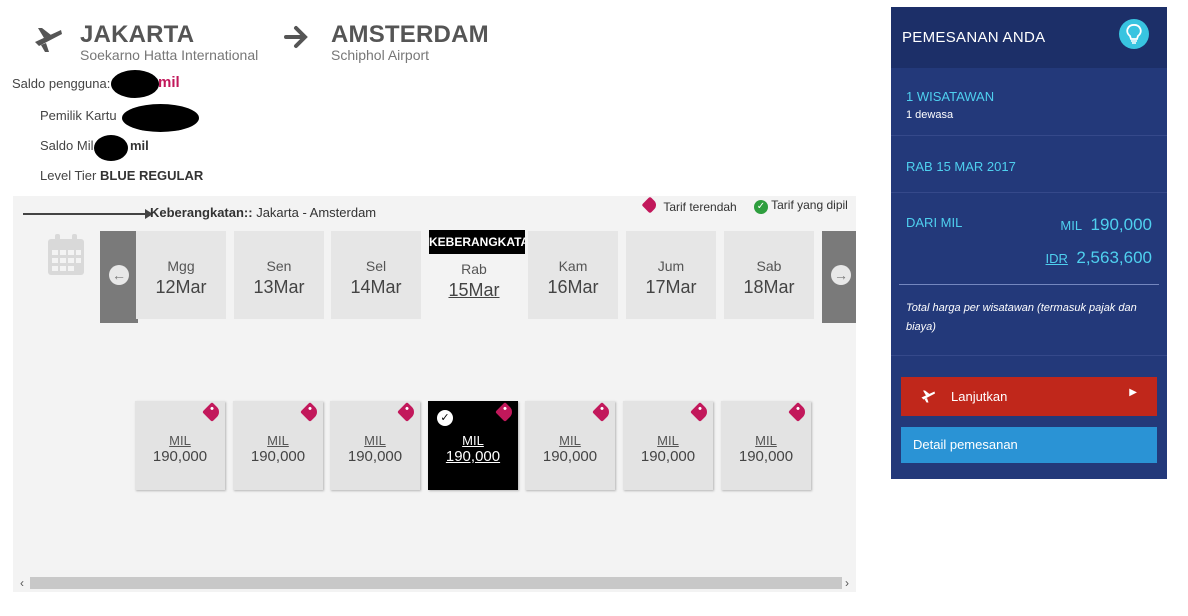 The width and height of the screenshot is (1188, 616). I want to click on departure-tooltip: KEBERANGKATAN, so click(477, 242).